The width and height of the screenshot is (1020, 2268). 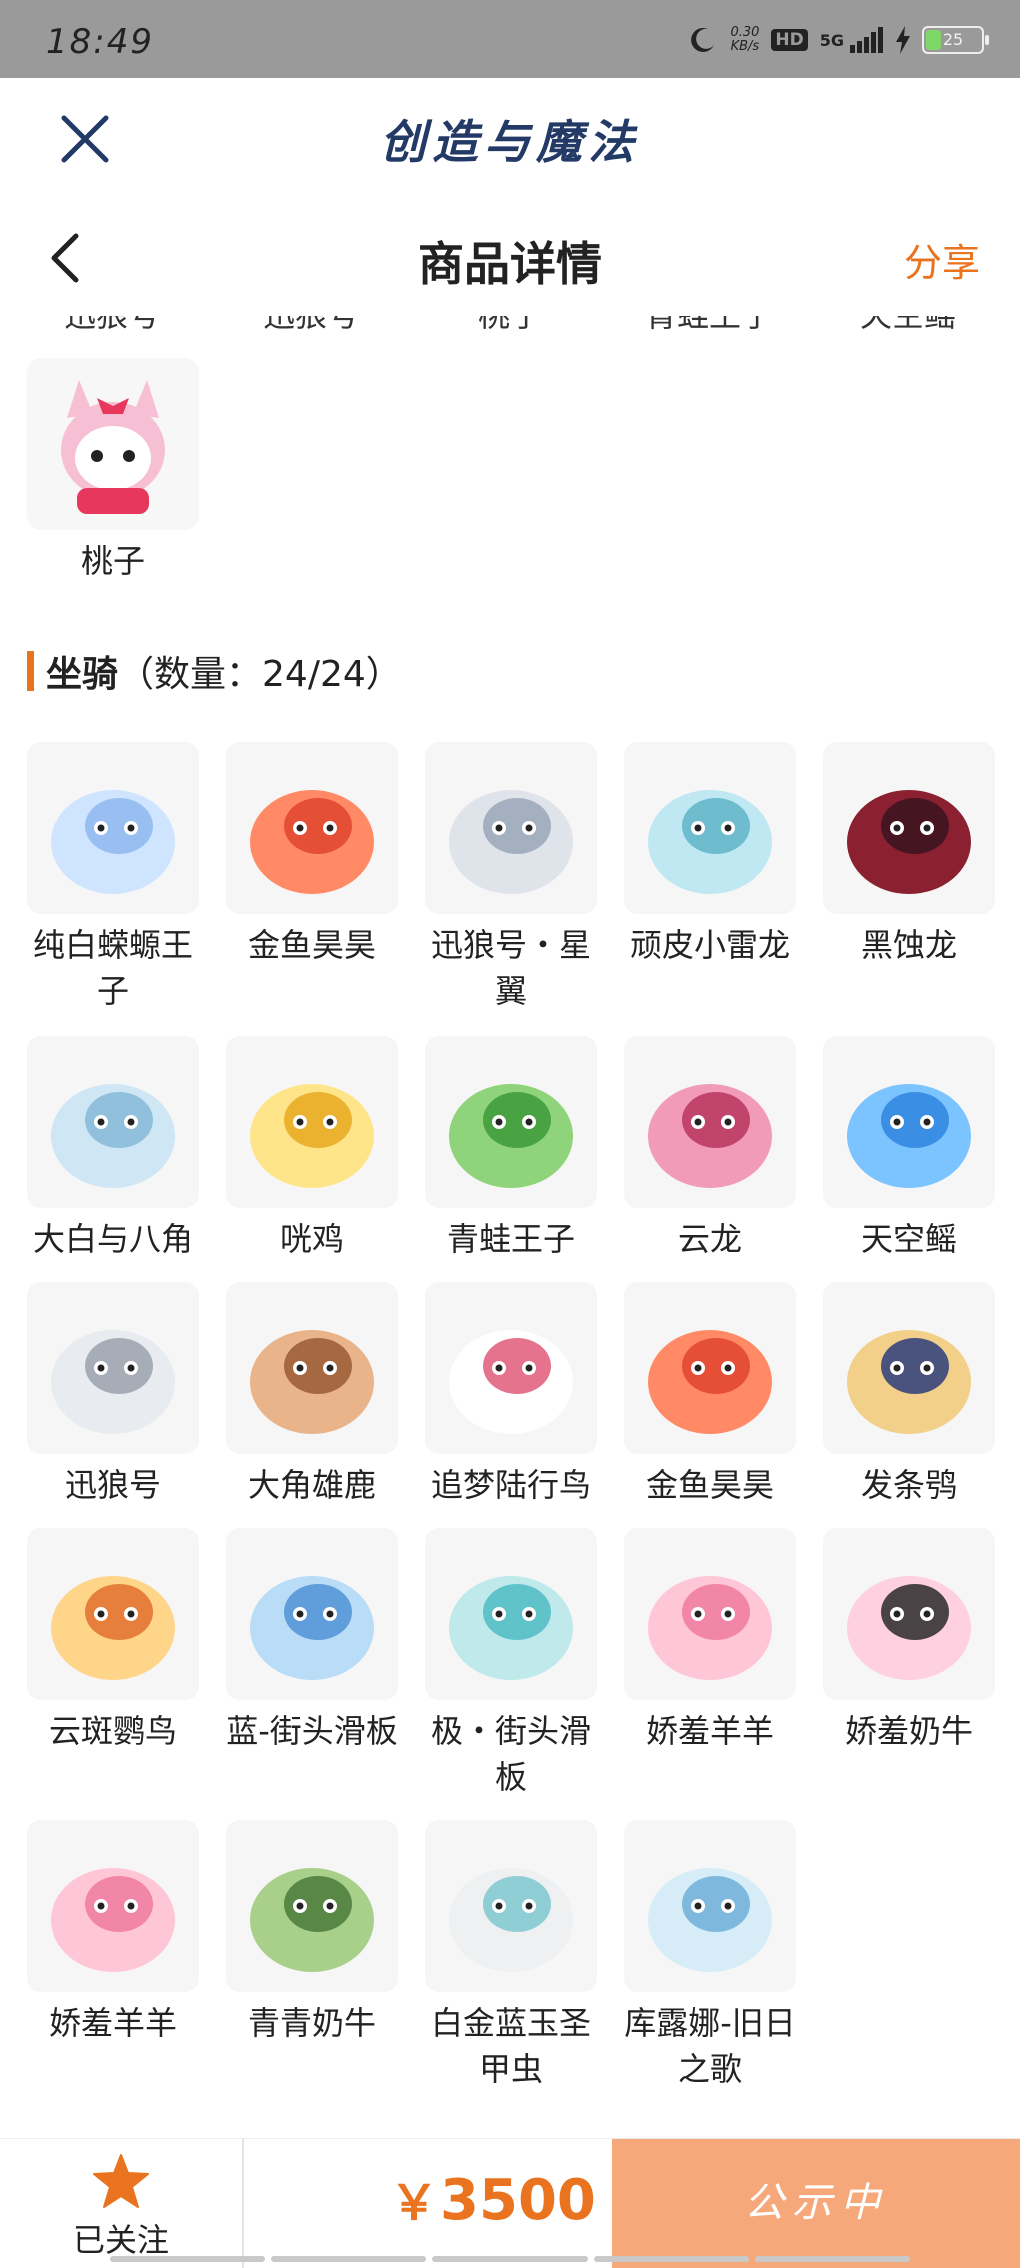 I want to click on mount-name: 迅狼号・星翼, so click(x=510, y=968).